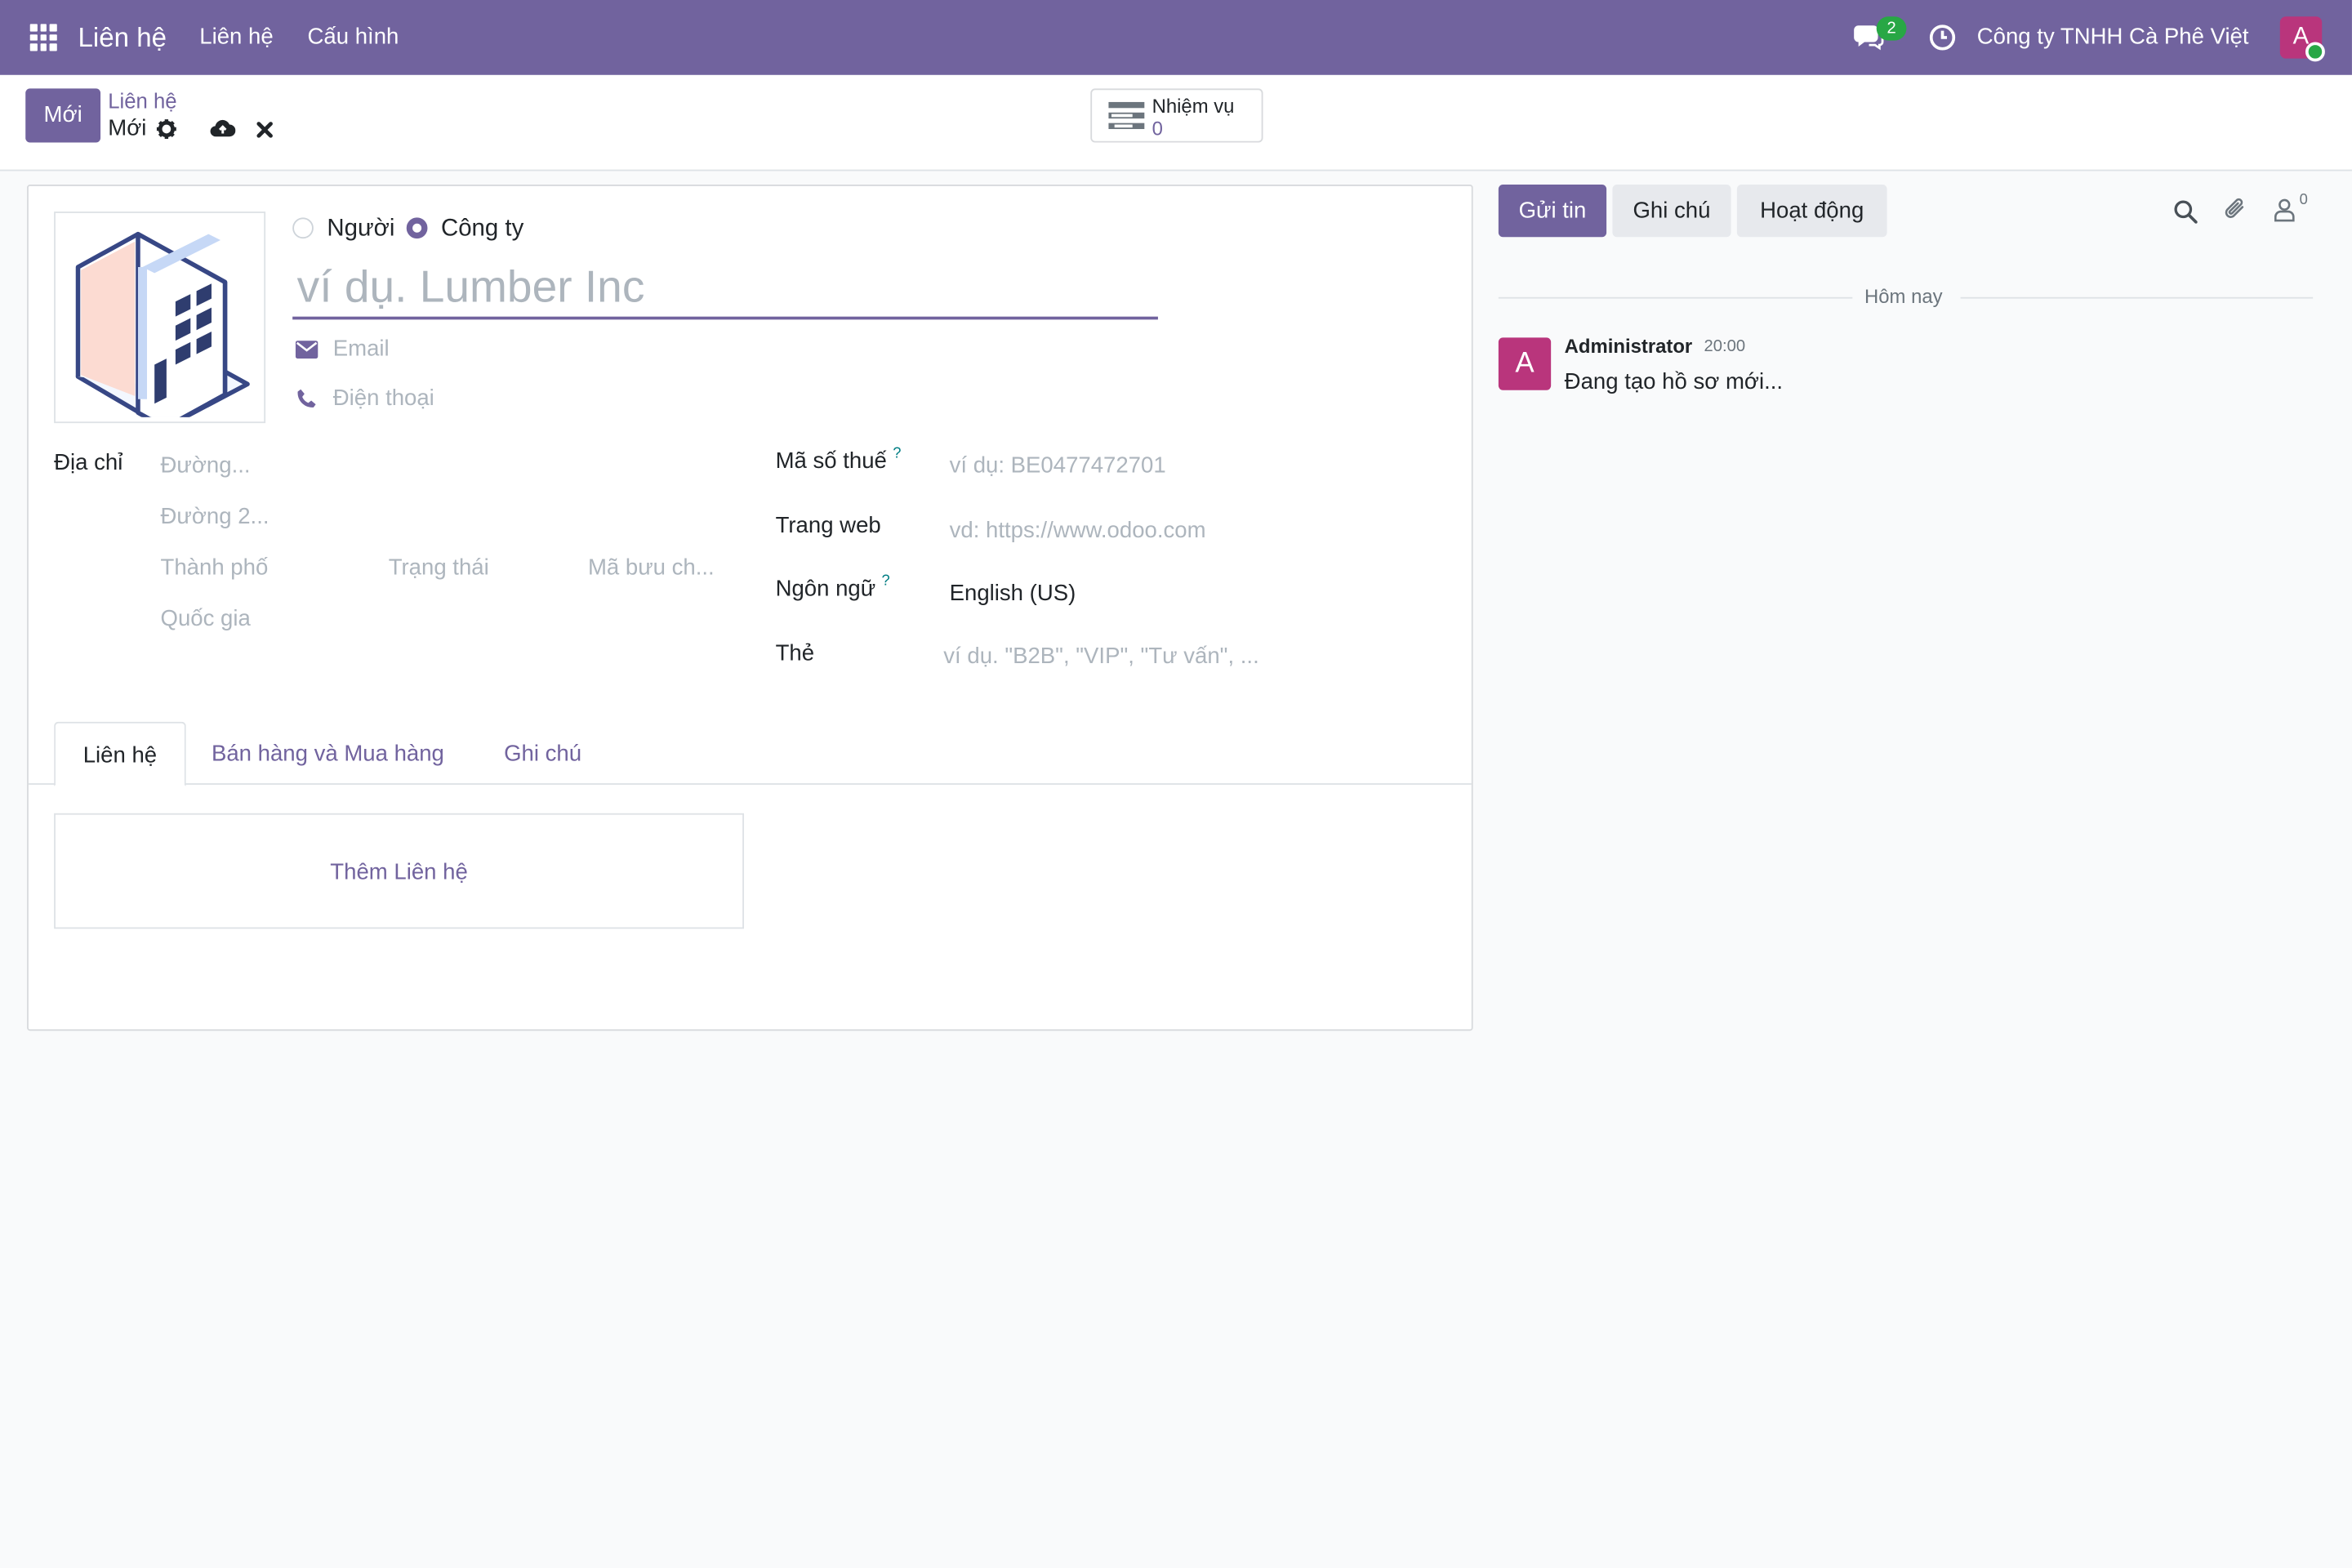 The image size is (2352, 1568). Describe the element at coordinates (1157, 128) in the screenshot. I see `tasks-count: 0` at that location.